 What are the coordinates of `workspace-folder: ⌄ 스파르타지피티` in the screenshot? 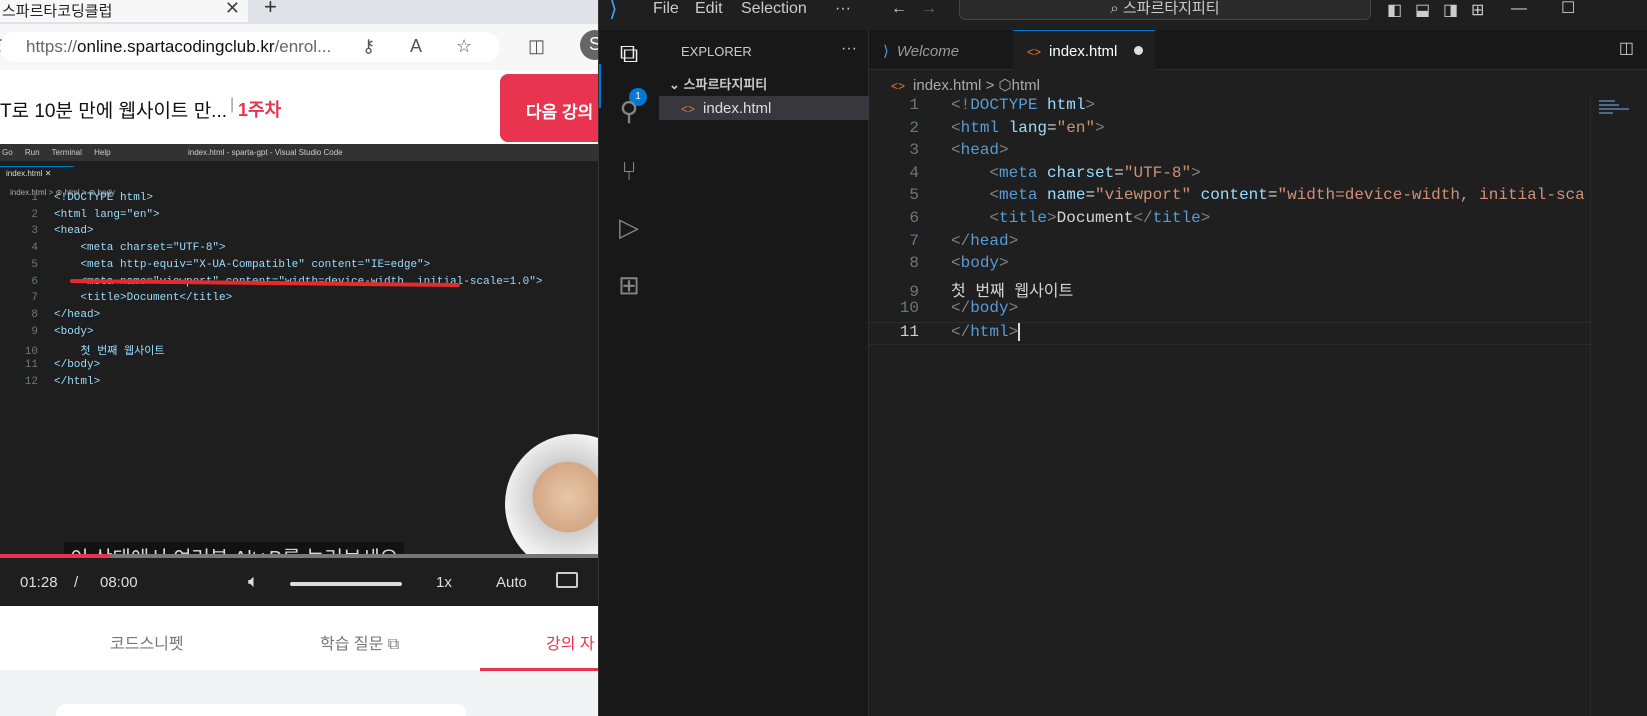 It's located at (767, 83).